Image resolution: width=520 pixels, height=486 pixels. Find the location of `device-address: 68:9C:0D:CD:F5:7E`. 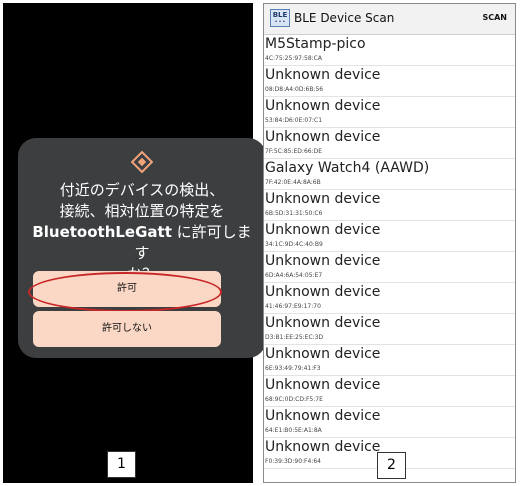

device-address: 68:9C:0D:CD:F5:7E is located at coordinates (294, 399).